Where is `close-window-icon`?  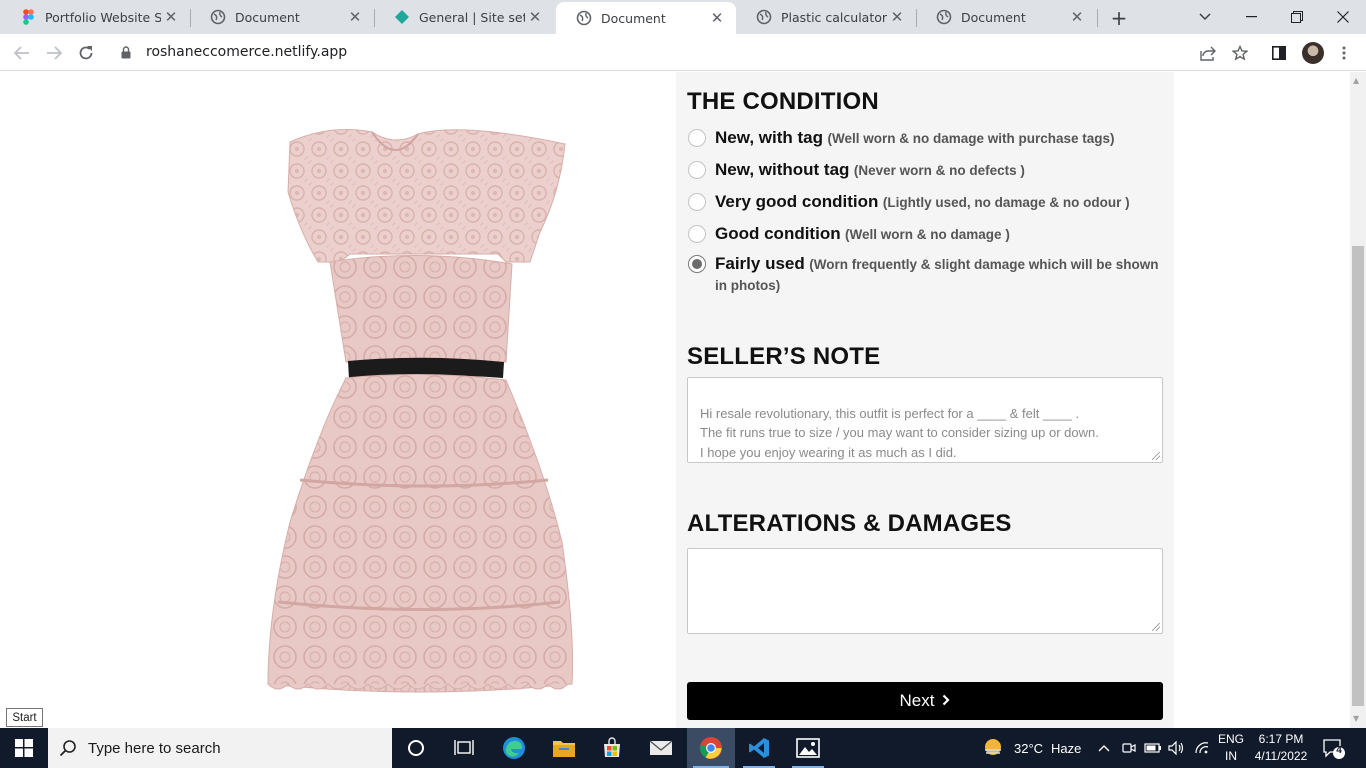
close-window-icon is located at coordinates (1343, 17).